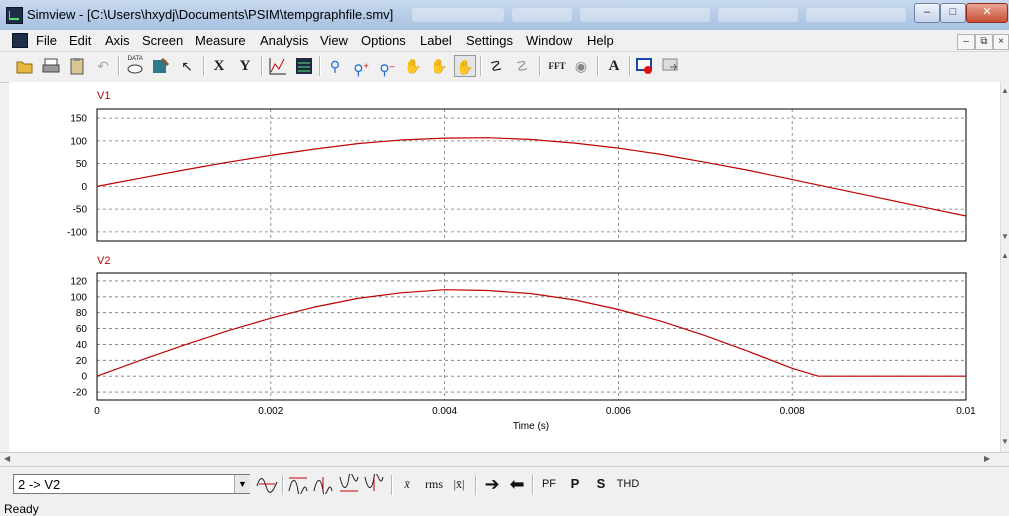  I want to click on x-axis-label: Time (s), so click(531, 426).